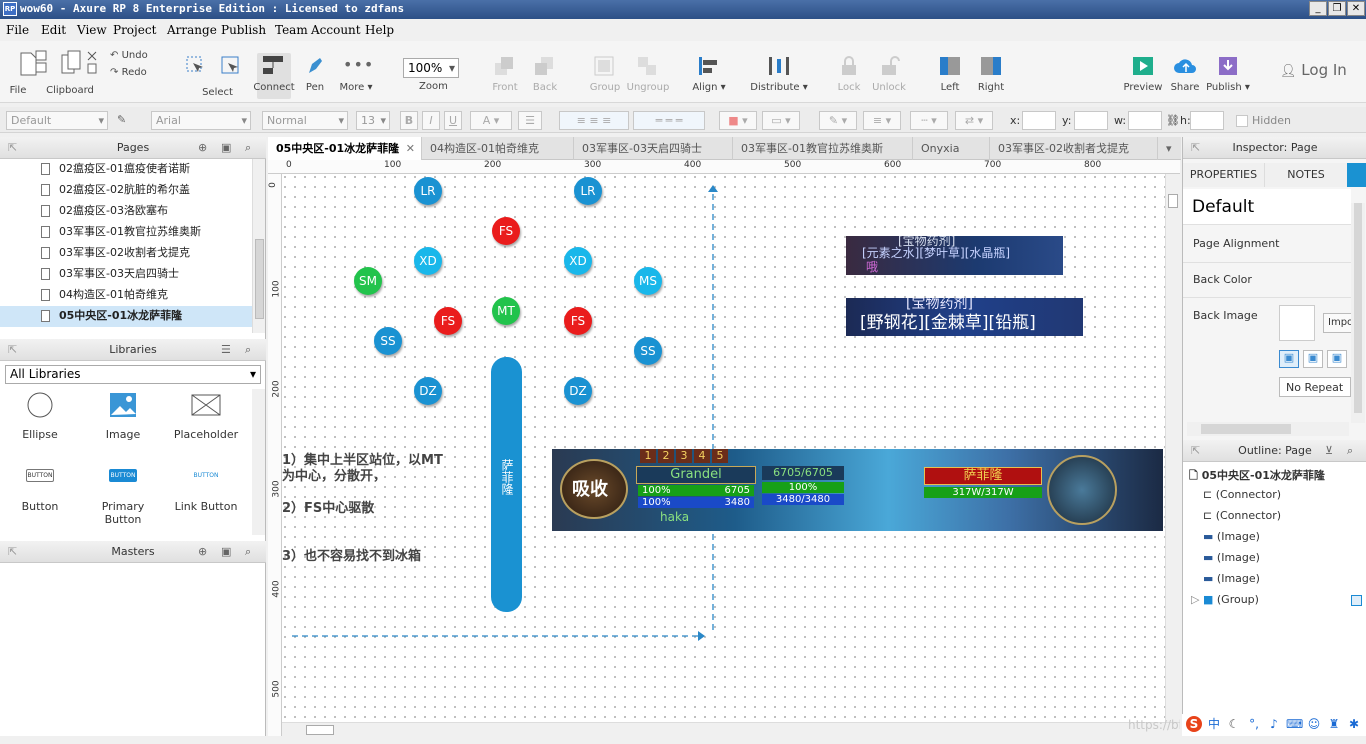 This screenshot has height=744, width=1366. Describe the element at coordinates (781, 120) in the screenshot. I see `shadow-button: ▭ ▾` at that location.